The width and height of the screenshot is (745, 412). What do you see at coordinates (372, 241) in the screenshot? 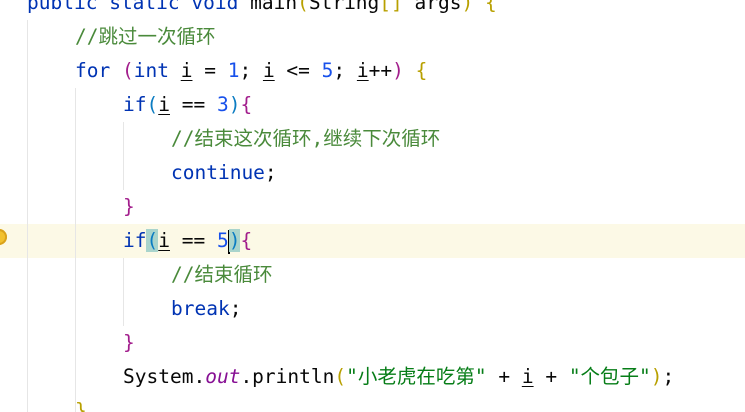
I see `current-line-highlight` at bounding box center [372, 241].